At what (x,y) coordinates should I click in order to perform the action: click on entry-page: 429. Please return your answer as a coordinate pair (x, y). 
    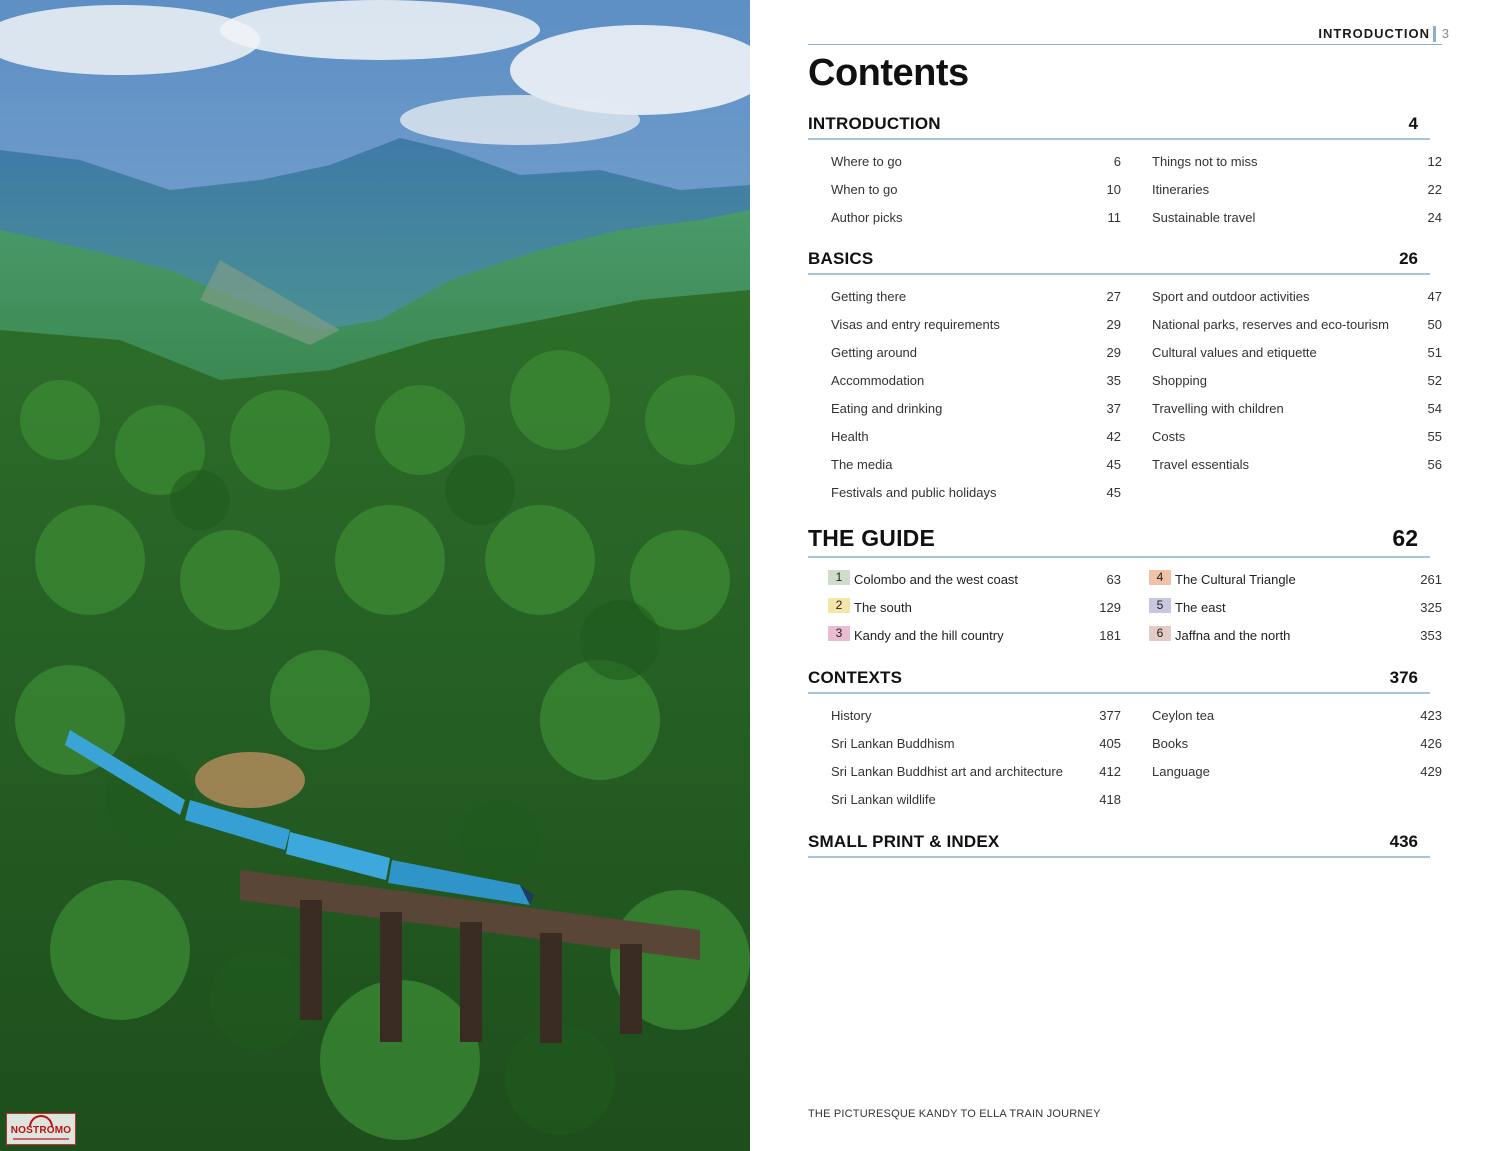
    Looking at the image, I should click on (1431, 771).